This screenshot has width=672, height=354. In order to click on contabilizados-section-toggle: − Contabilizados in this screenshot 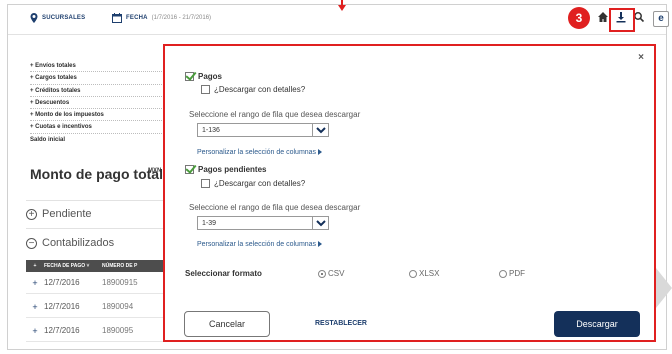, I will do `click(101, 243)`.